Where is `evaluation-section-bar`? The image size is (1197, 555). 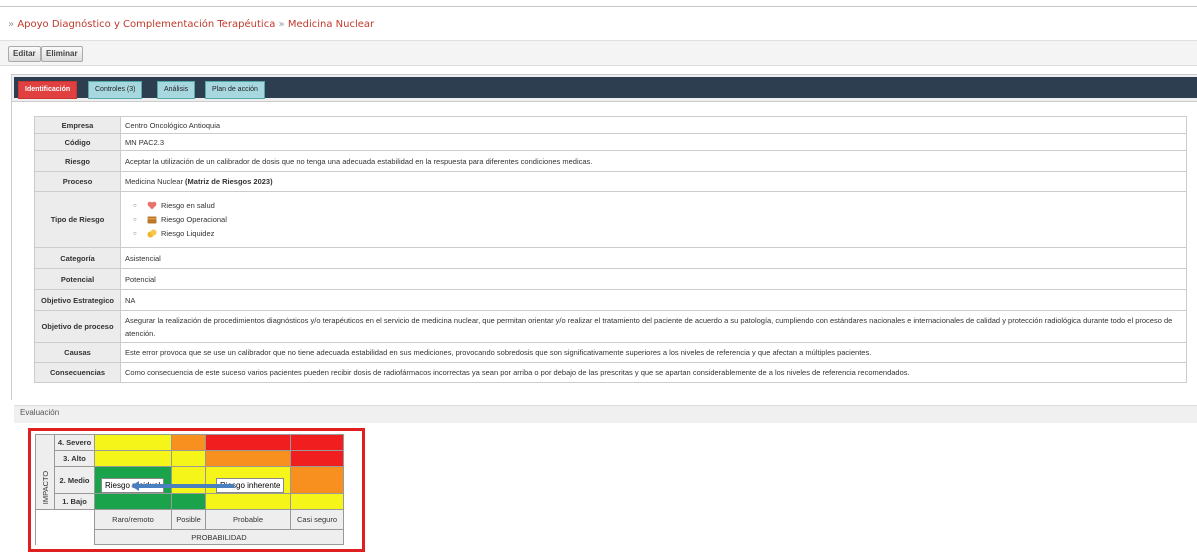 evaluation-section-bar is located at coordinates (605, 414).